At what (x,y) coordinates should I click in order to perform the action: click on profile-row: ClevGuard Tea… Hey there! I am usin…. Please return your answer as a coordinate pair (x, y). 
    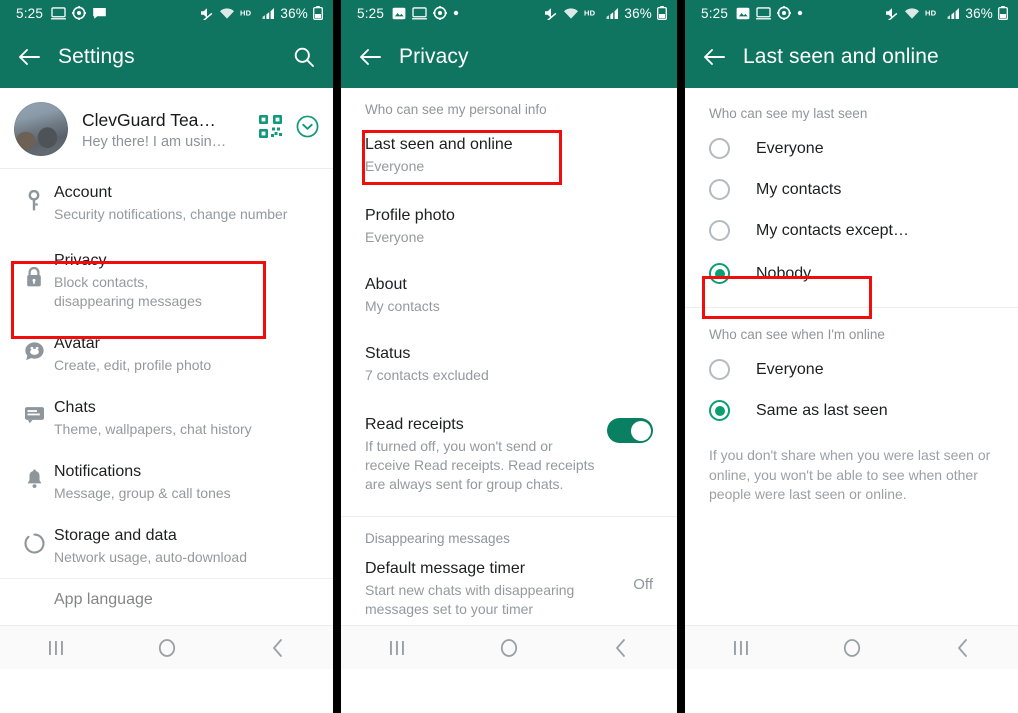
    Looking at the image, I should click on (166, 128).